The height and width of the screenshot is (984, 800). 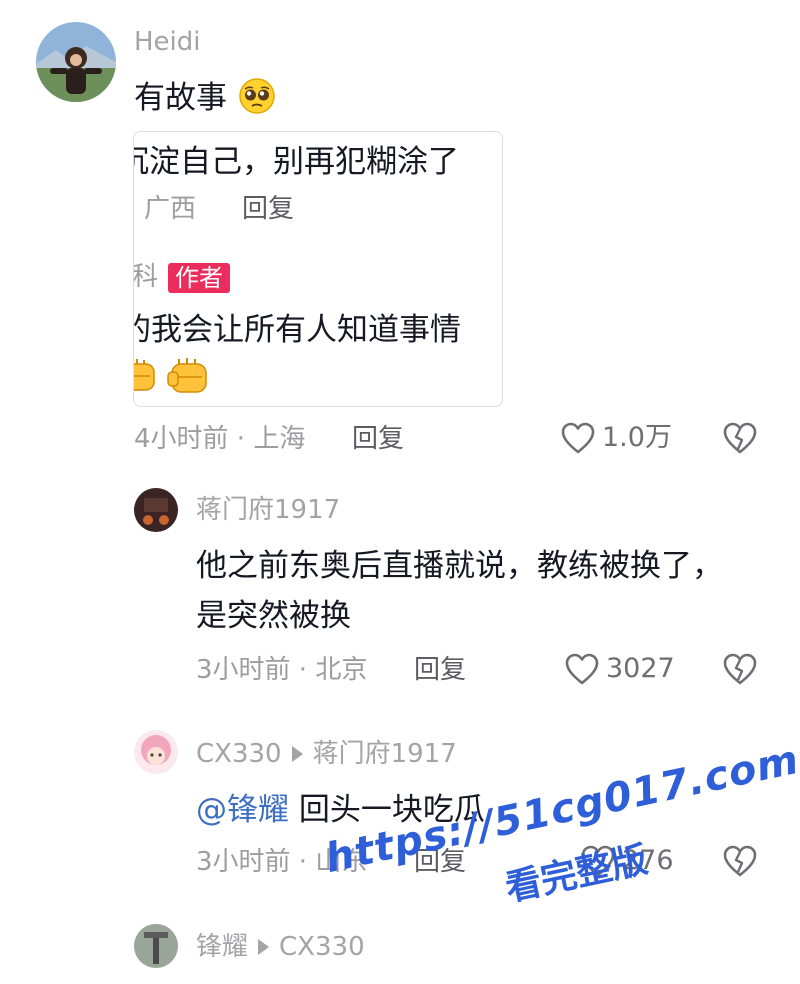 I want to click on comment-reply-button: 回复, so click(x=378, y=439).